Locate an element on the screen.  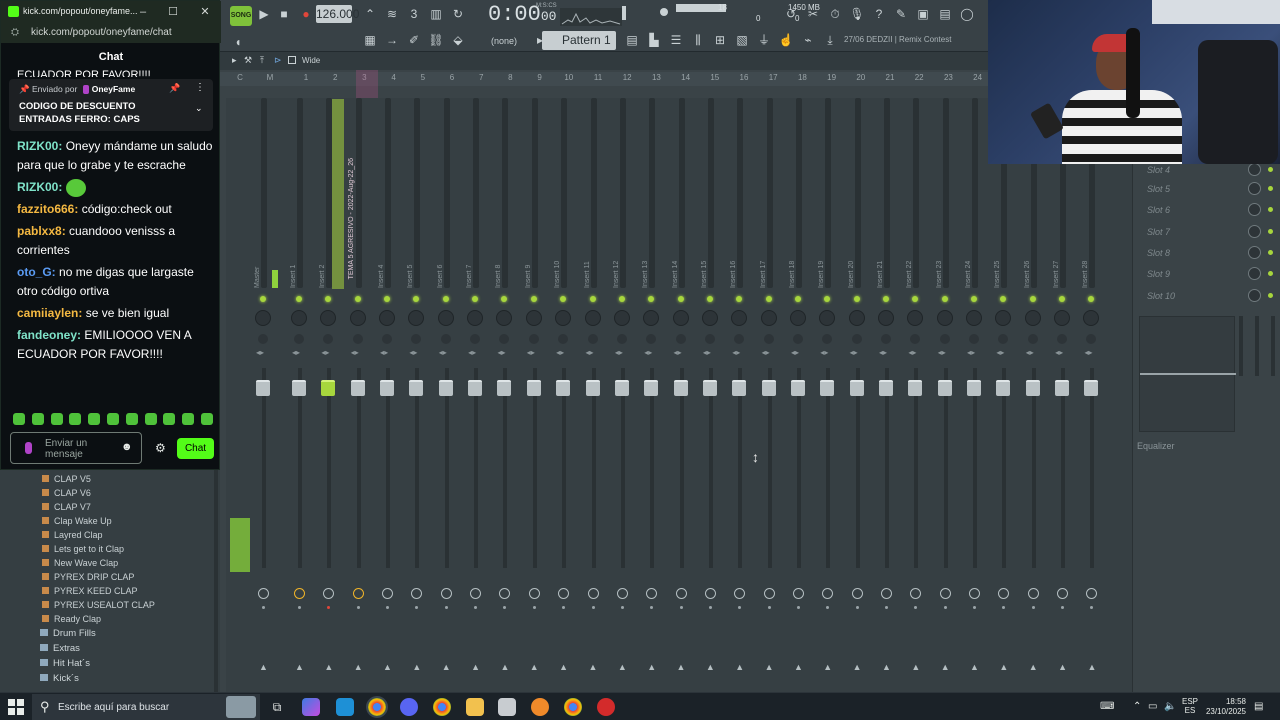
chrome-active-icon is located at coordinates (377, 707).